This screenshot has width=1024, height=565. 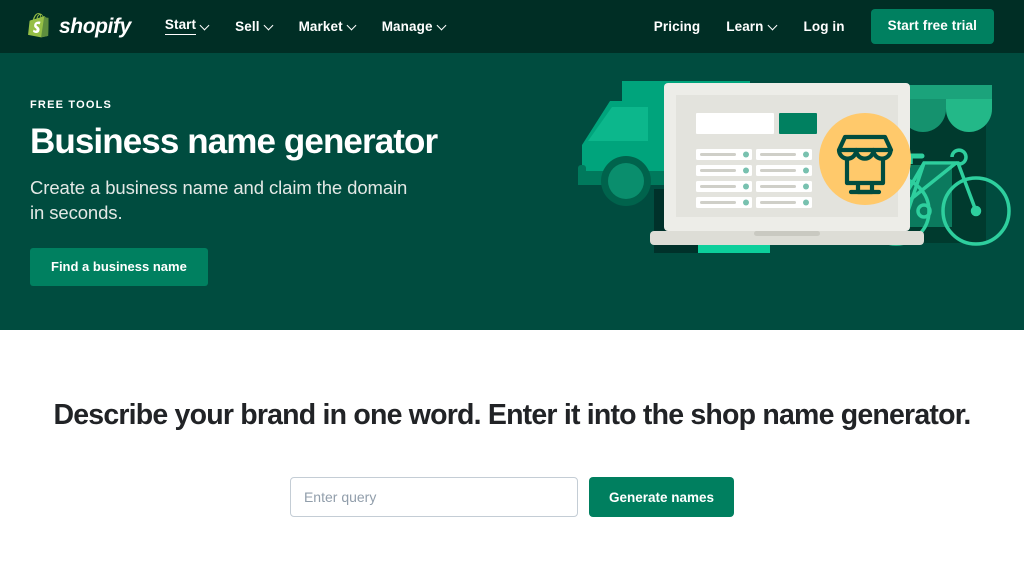 I want to click on start-free-trial-button: Start free trial, so click(x=932, y=26).